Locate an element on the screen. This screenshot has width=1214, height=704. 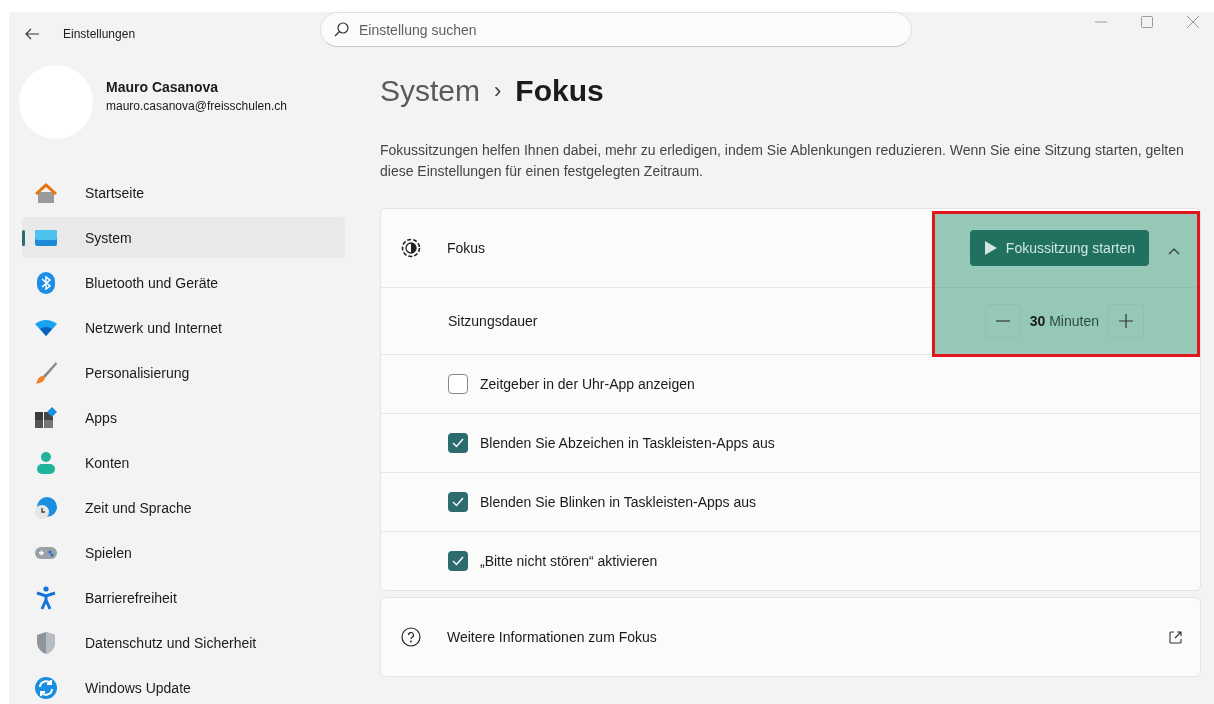
card-title: Fokus is located at coordinates (466, 248).